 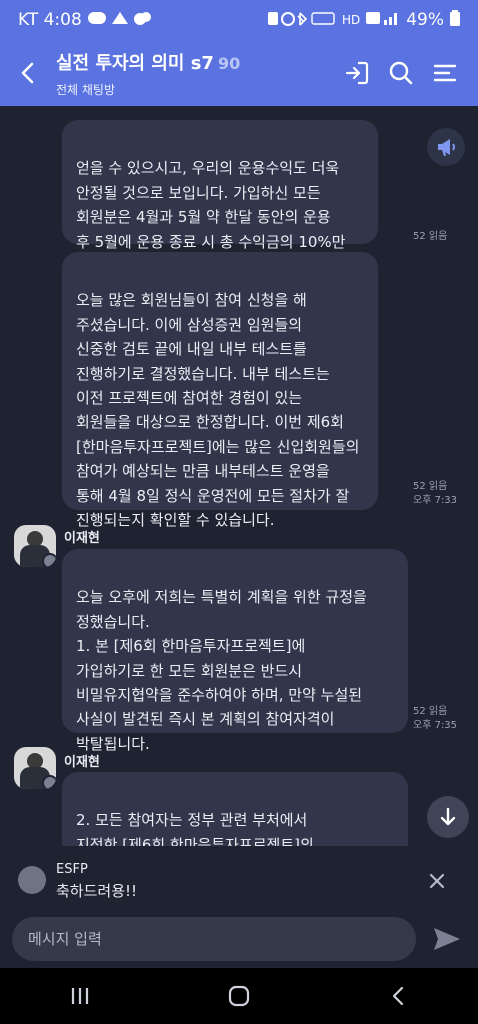 I want to click on send-button, so click(x=447, y=939).